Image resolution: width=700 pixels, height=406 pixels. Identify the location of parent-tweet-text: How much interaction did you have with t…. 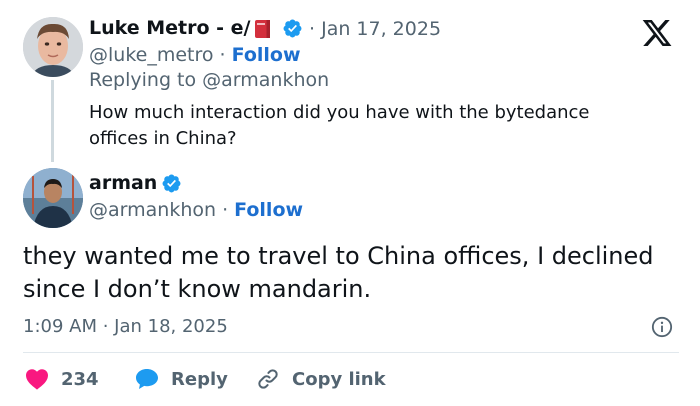
(339, 125).